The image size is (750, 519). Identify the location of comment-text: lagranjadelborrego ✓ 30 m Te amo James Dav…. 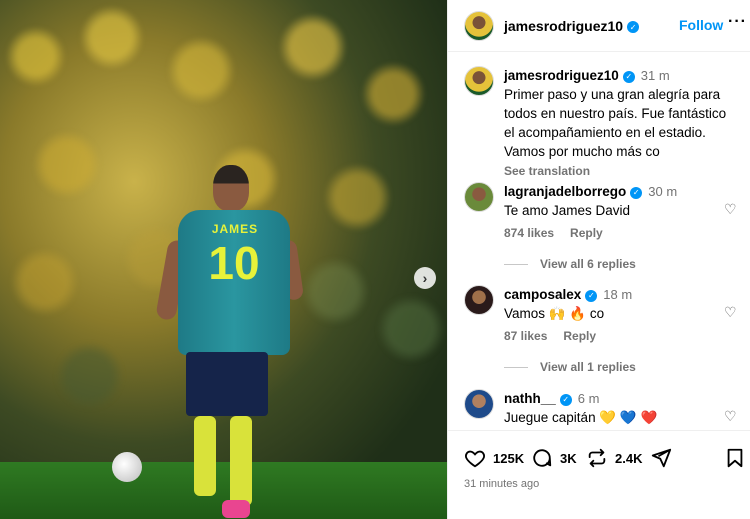
(616, 201).